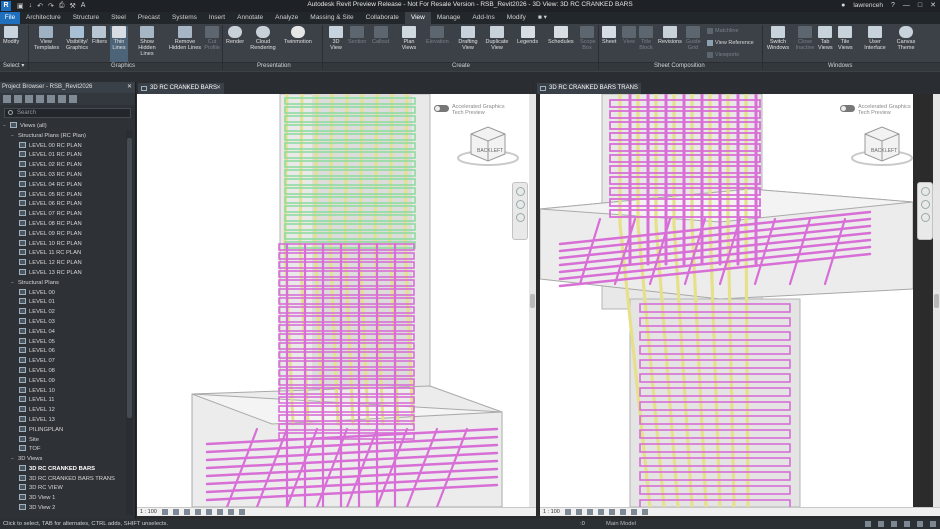 The image size is (940, 529). What do you see at coordinates (63, 509) in the screenshot?
I see `tree-node: 3D View 2` at bounding box center [63, 509].